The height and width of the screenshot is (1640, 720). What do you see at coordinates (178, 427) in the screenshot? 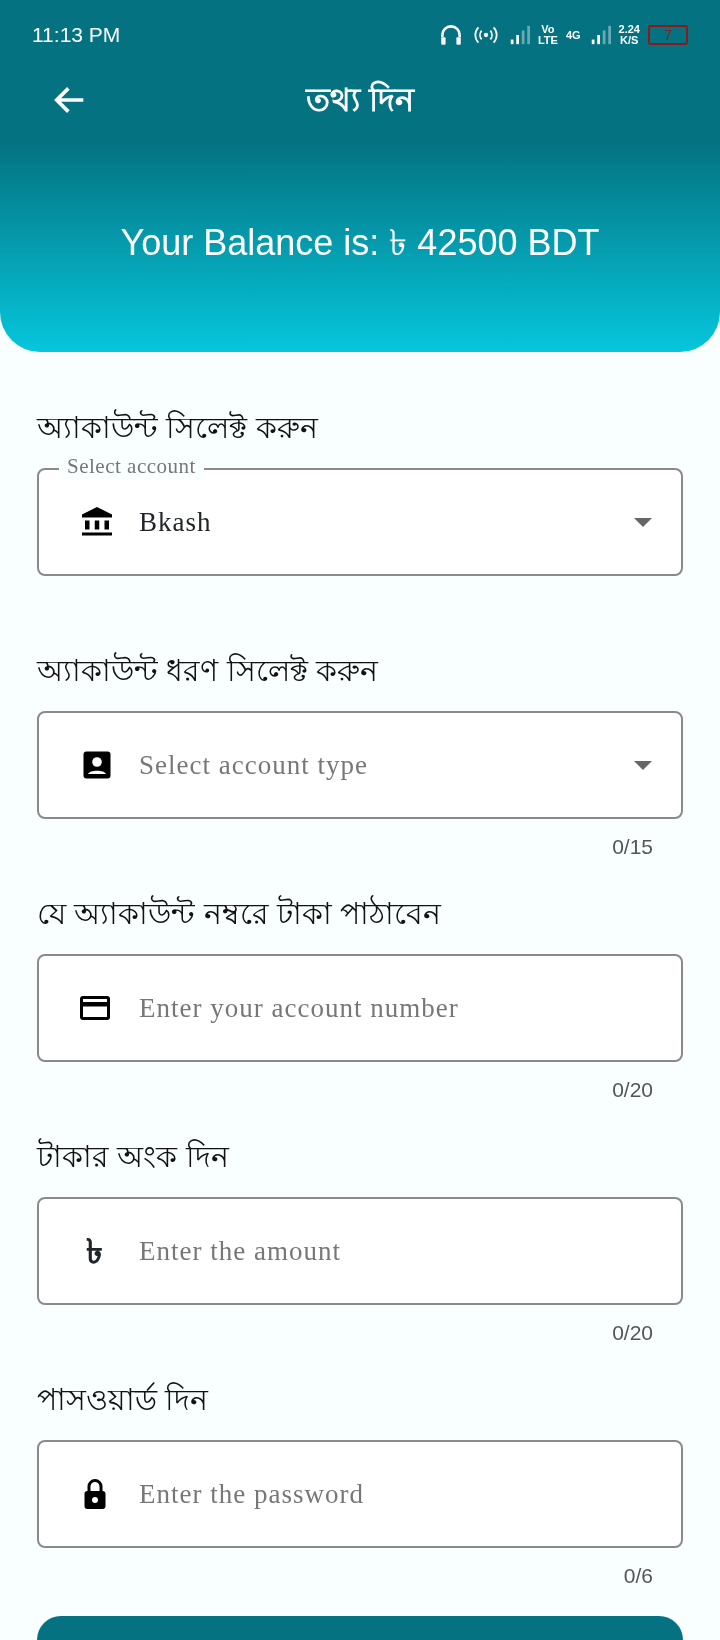
I see `field-label: অ্যাকাউন্ট সিলেক্ট করুন` at bounding box center [178, 427].